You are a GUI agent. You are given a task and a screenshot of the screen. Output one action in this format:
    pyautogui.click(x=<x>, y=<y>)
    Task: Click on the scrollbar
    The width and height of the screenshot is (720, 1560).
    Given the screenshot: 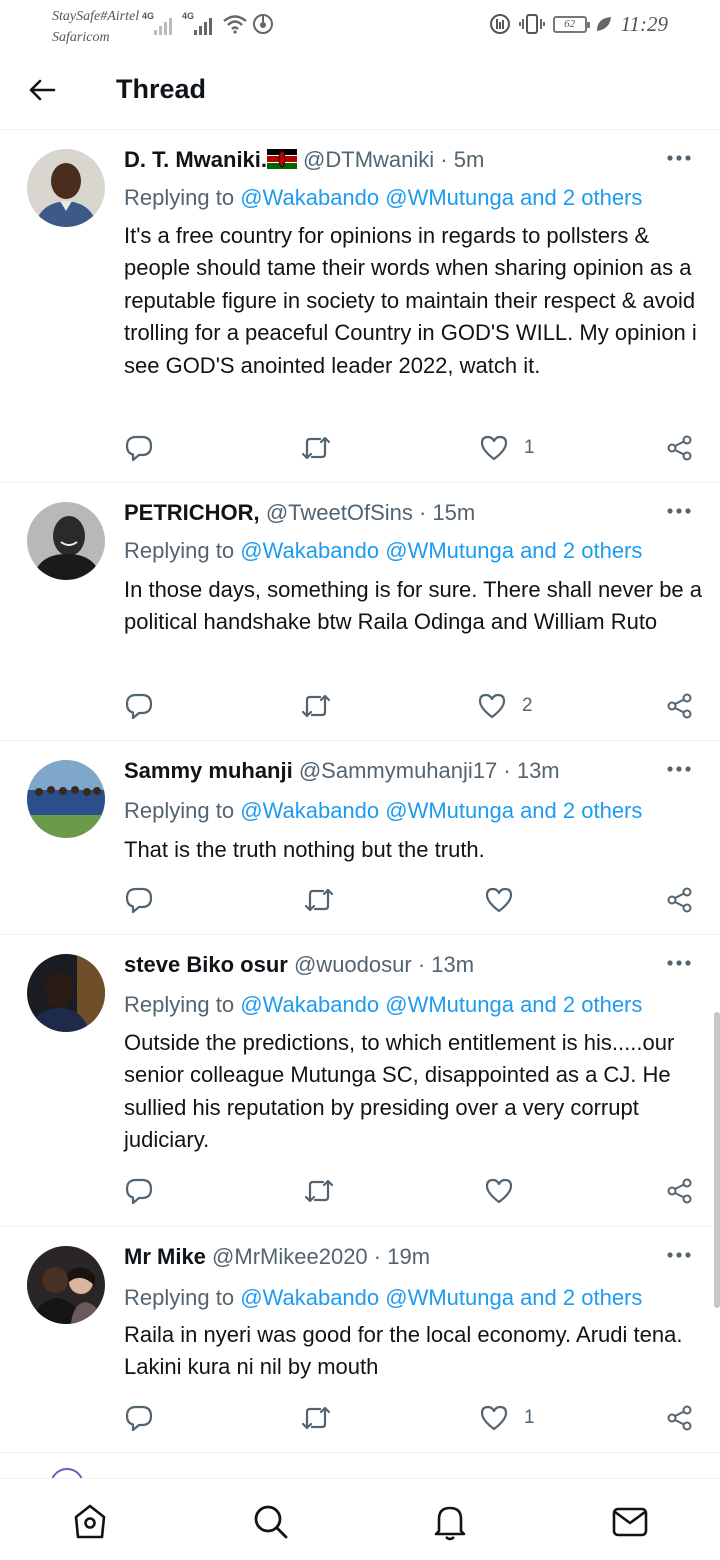 What is the action you would take?
    pyautogui.click(x=717, y=1160)
    